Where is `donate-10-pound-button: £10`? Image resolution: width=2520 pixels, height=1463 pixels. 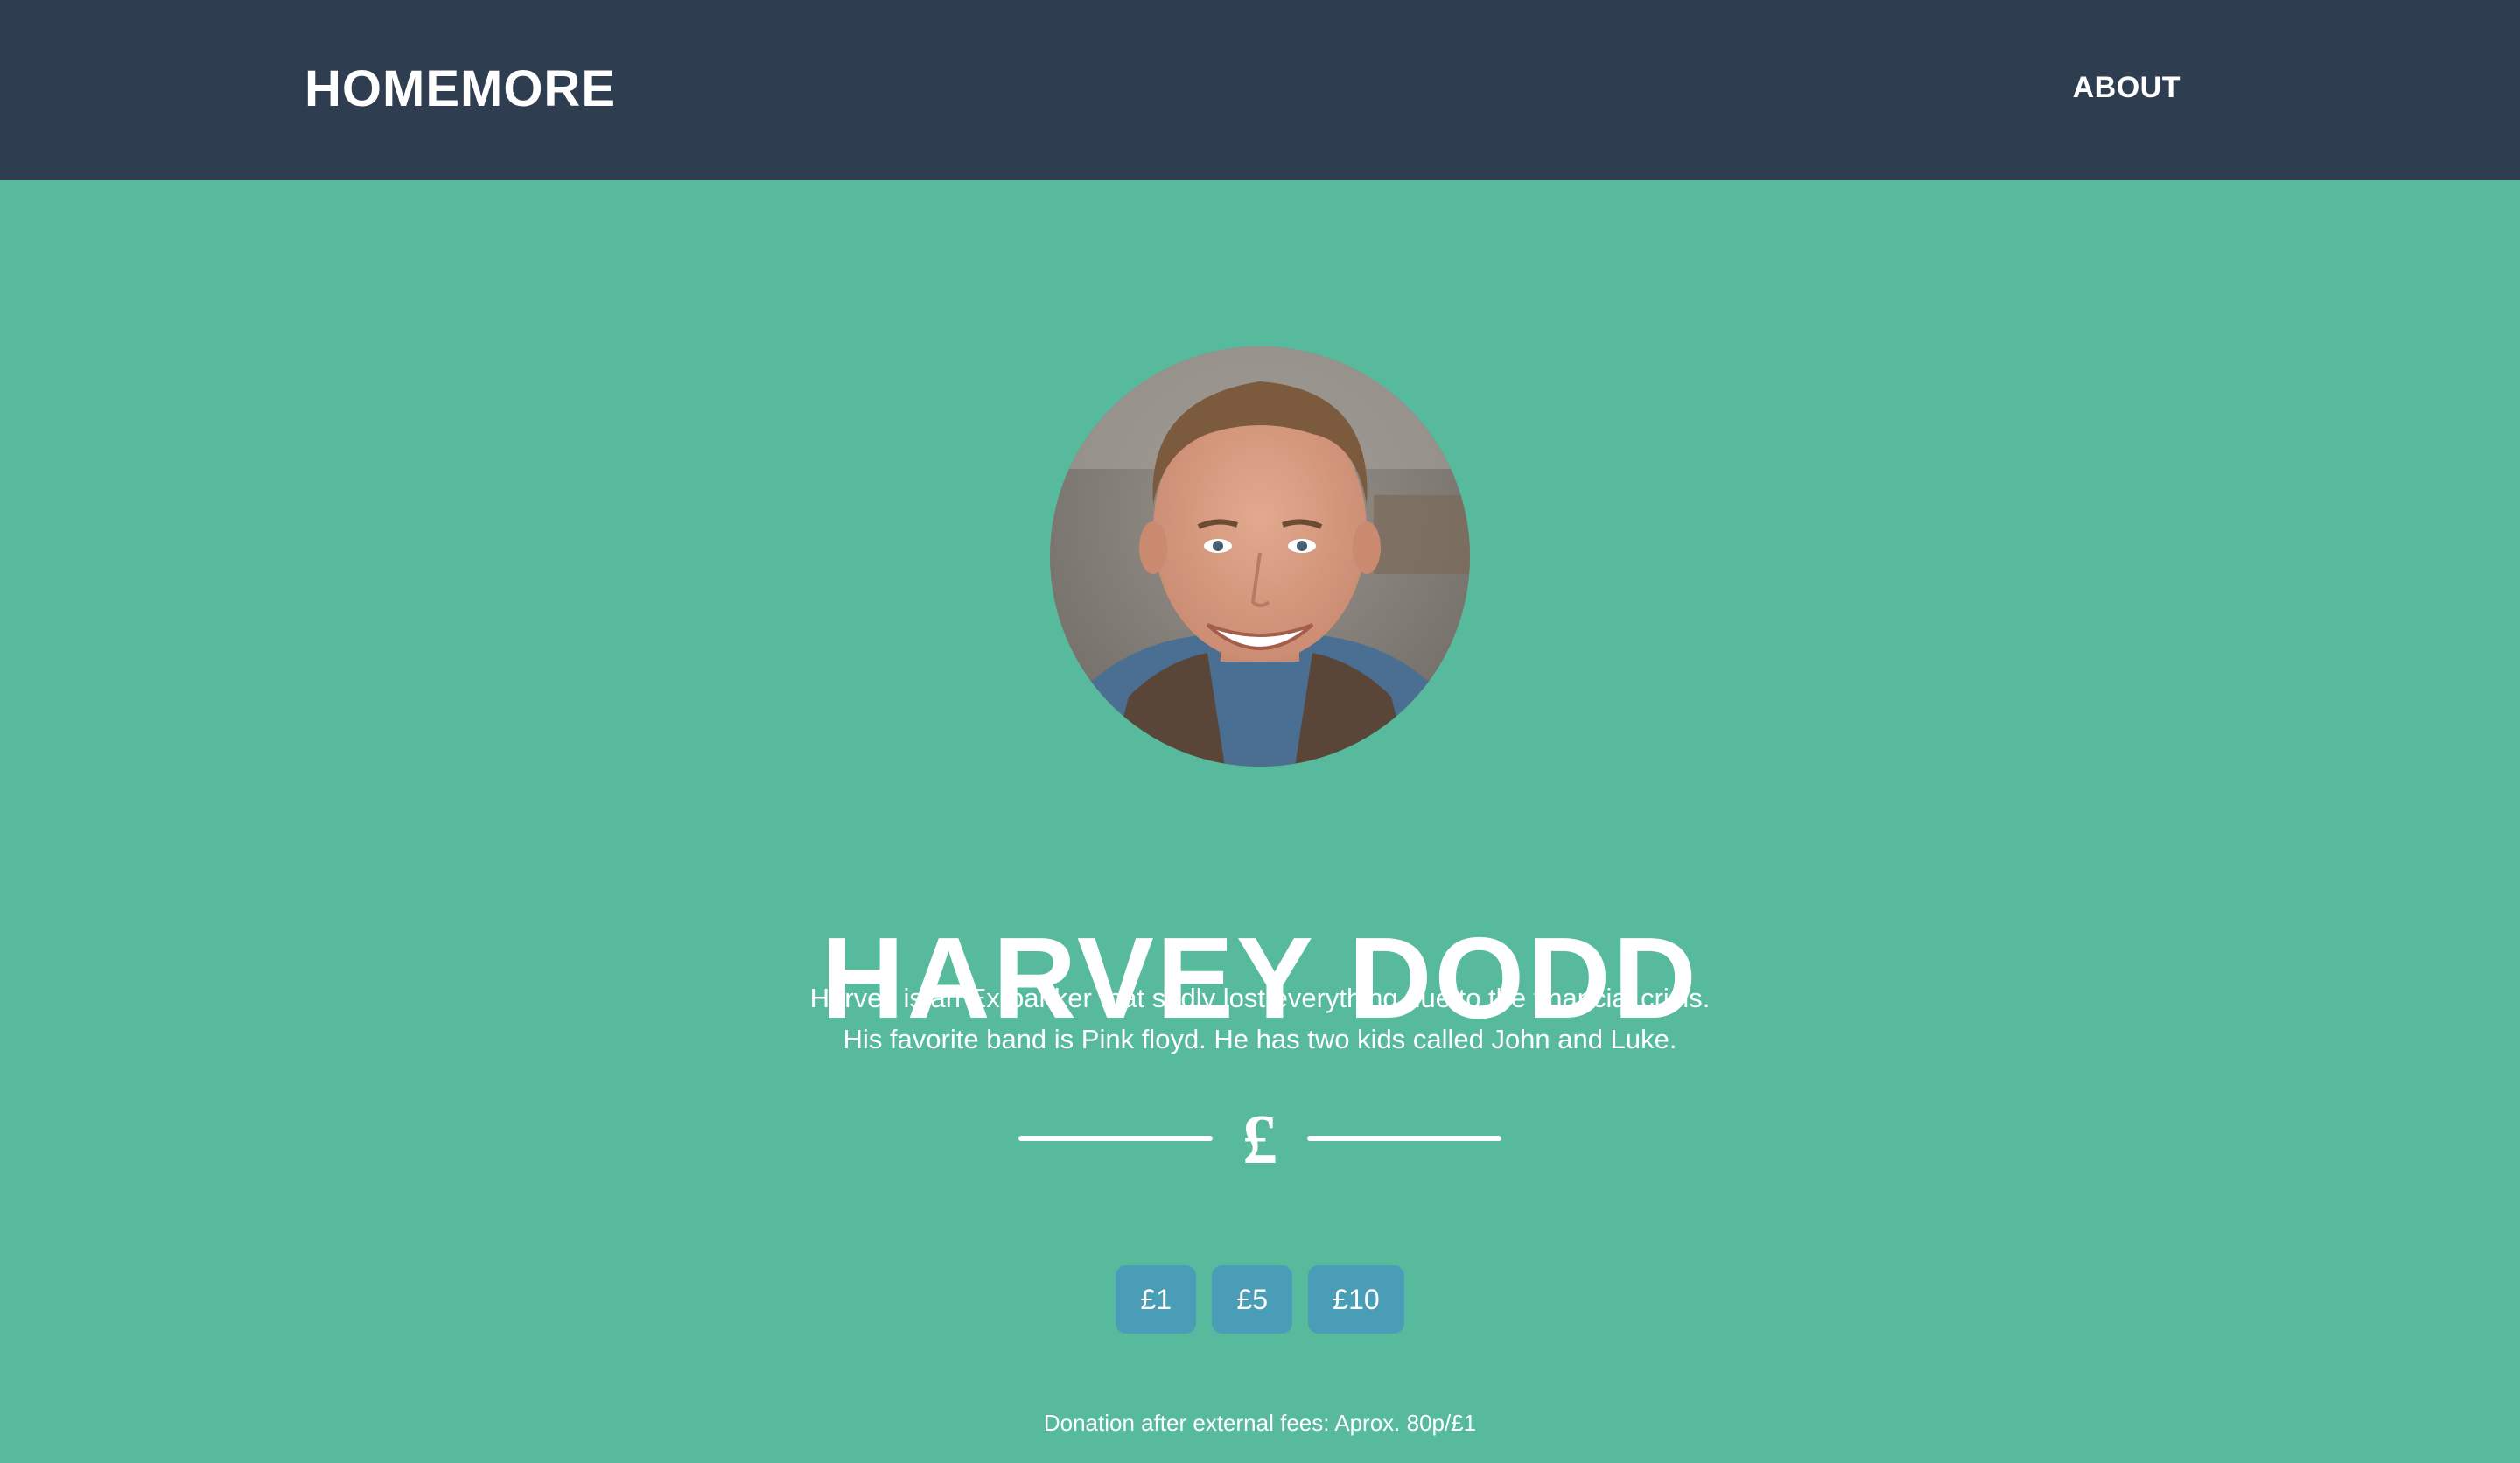
donate-10-pound-button: £10 is located at coordinates (1356, 1299).